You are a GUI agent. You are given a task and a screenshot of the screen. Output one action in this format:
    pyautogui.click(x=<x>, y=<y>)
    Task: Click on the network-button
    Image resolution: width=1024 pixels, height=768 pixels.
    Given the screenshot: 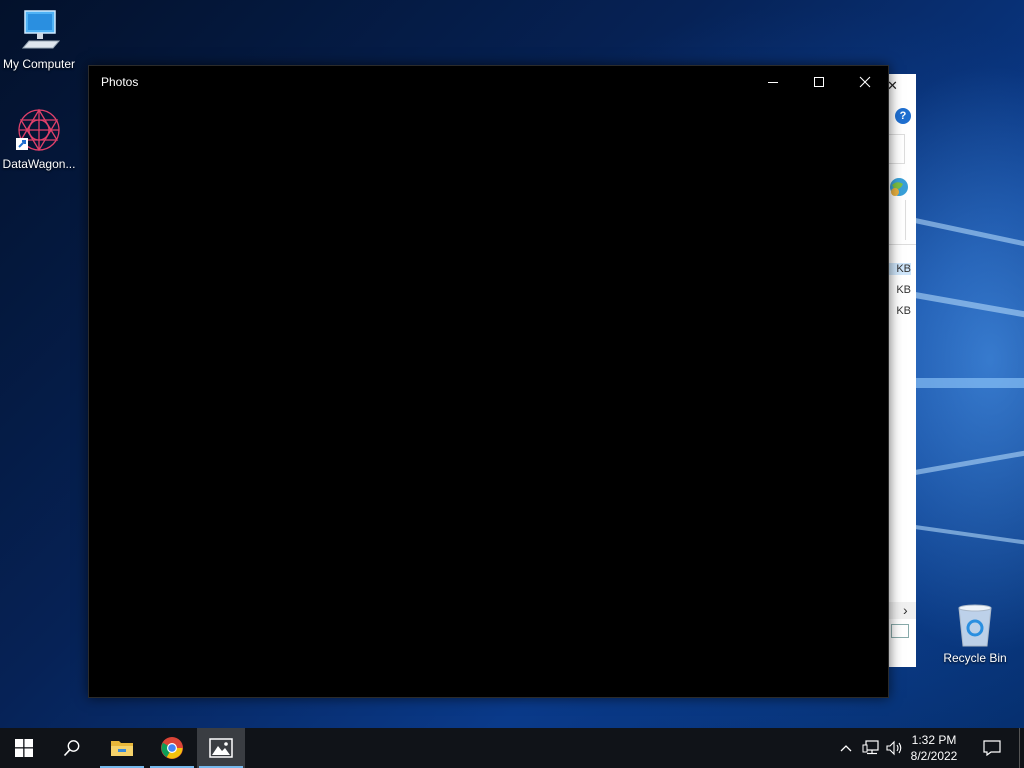 What is the action you would take?
    pyautogui.click(x=871, y=748)
    